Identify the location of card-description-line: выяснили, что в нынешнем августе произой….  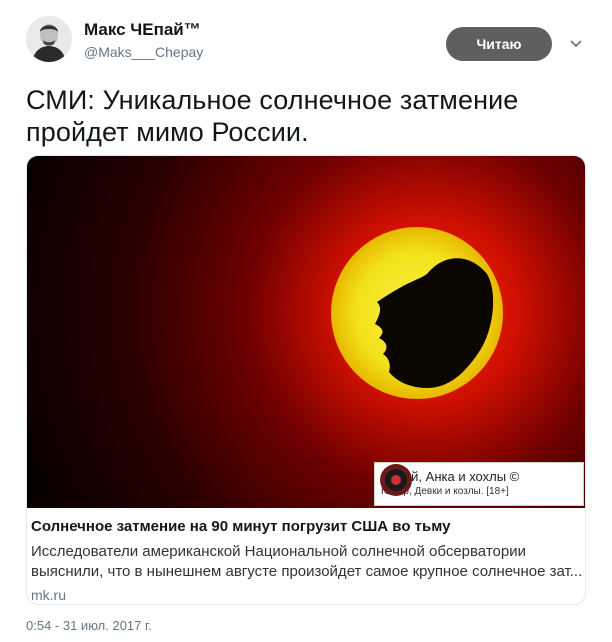
(307, 571).